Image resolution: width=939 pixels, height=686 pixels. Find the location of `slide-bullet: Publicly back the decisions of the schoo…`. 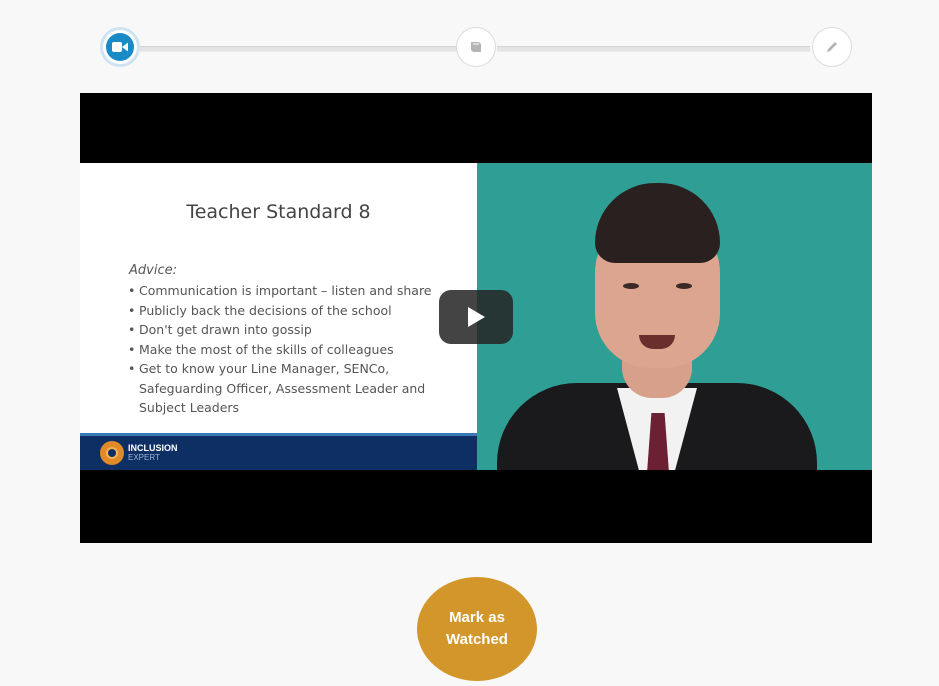

slide-bullet: Publicly back the decisions of the schoo… is located at coordinates (300, 311).